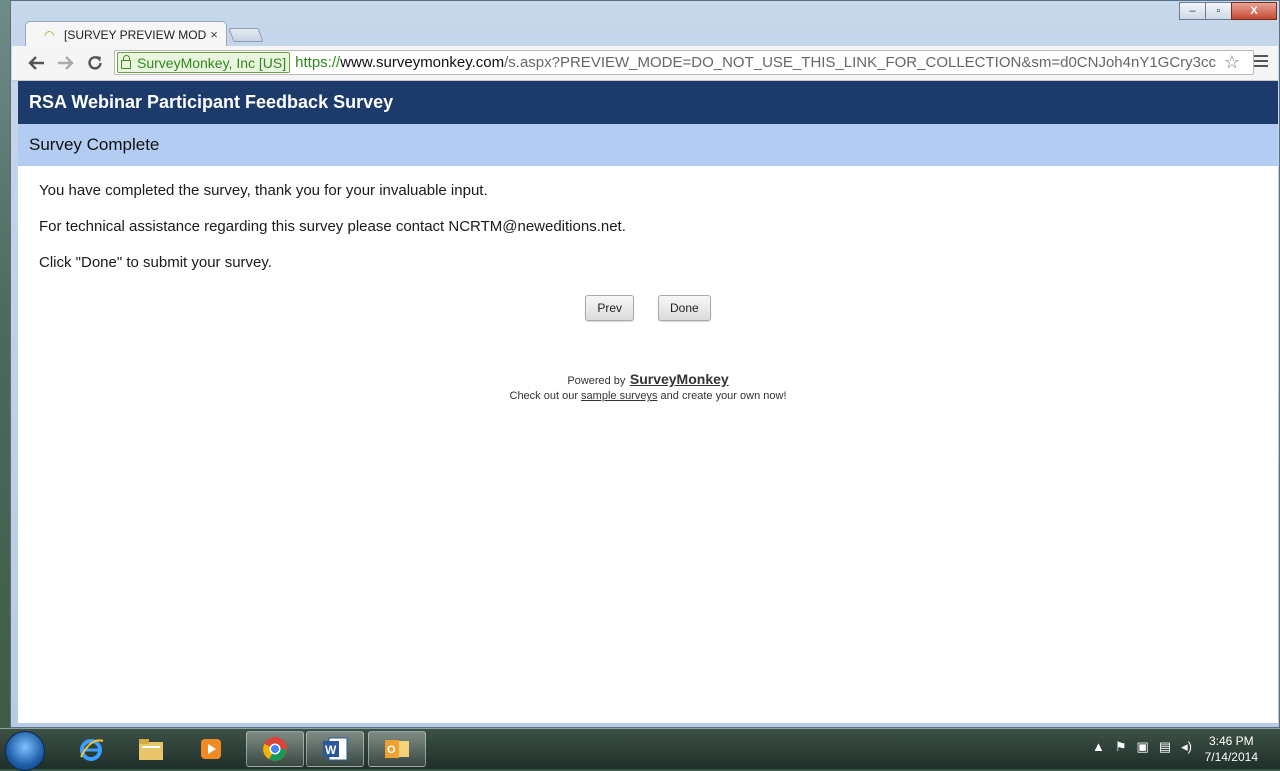  I want to click on url-host: www.surveymonkey.com, so click(422, 62).